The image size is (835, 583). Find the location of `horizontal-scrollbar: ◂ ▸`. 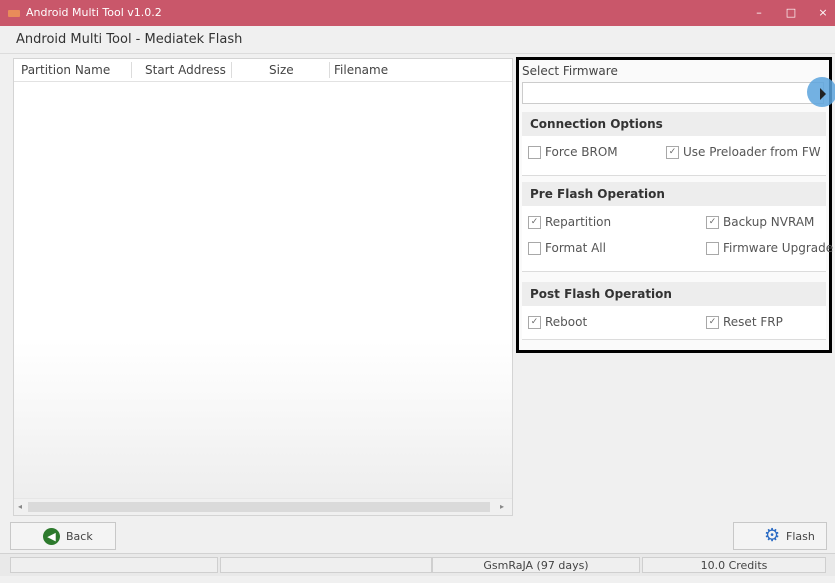

horizontal-scrollbar: ◂ ▸ is located at coordinates (263, 506).